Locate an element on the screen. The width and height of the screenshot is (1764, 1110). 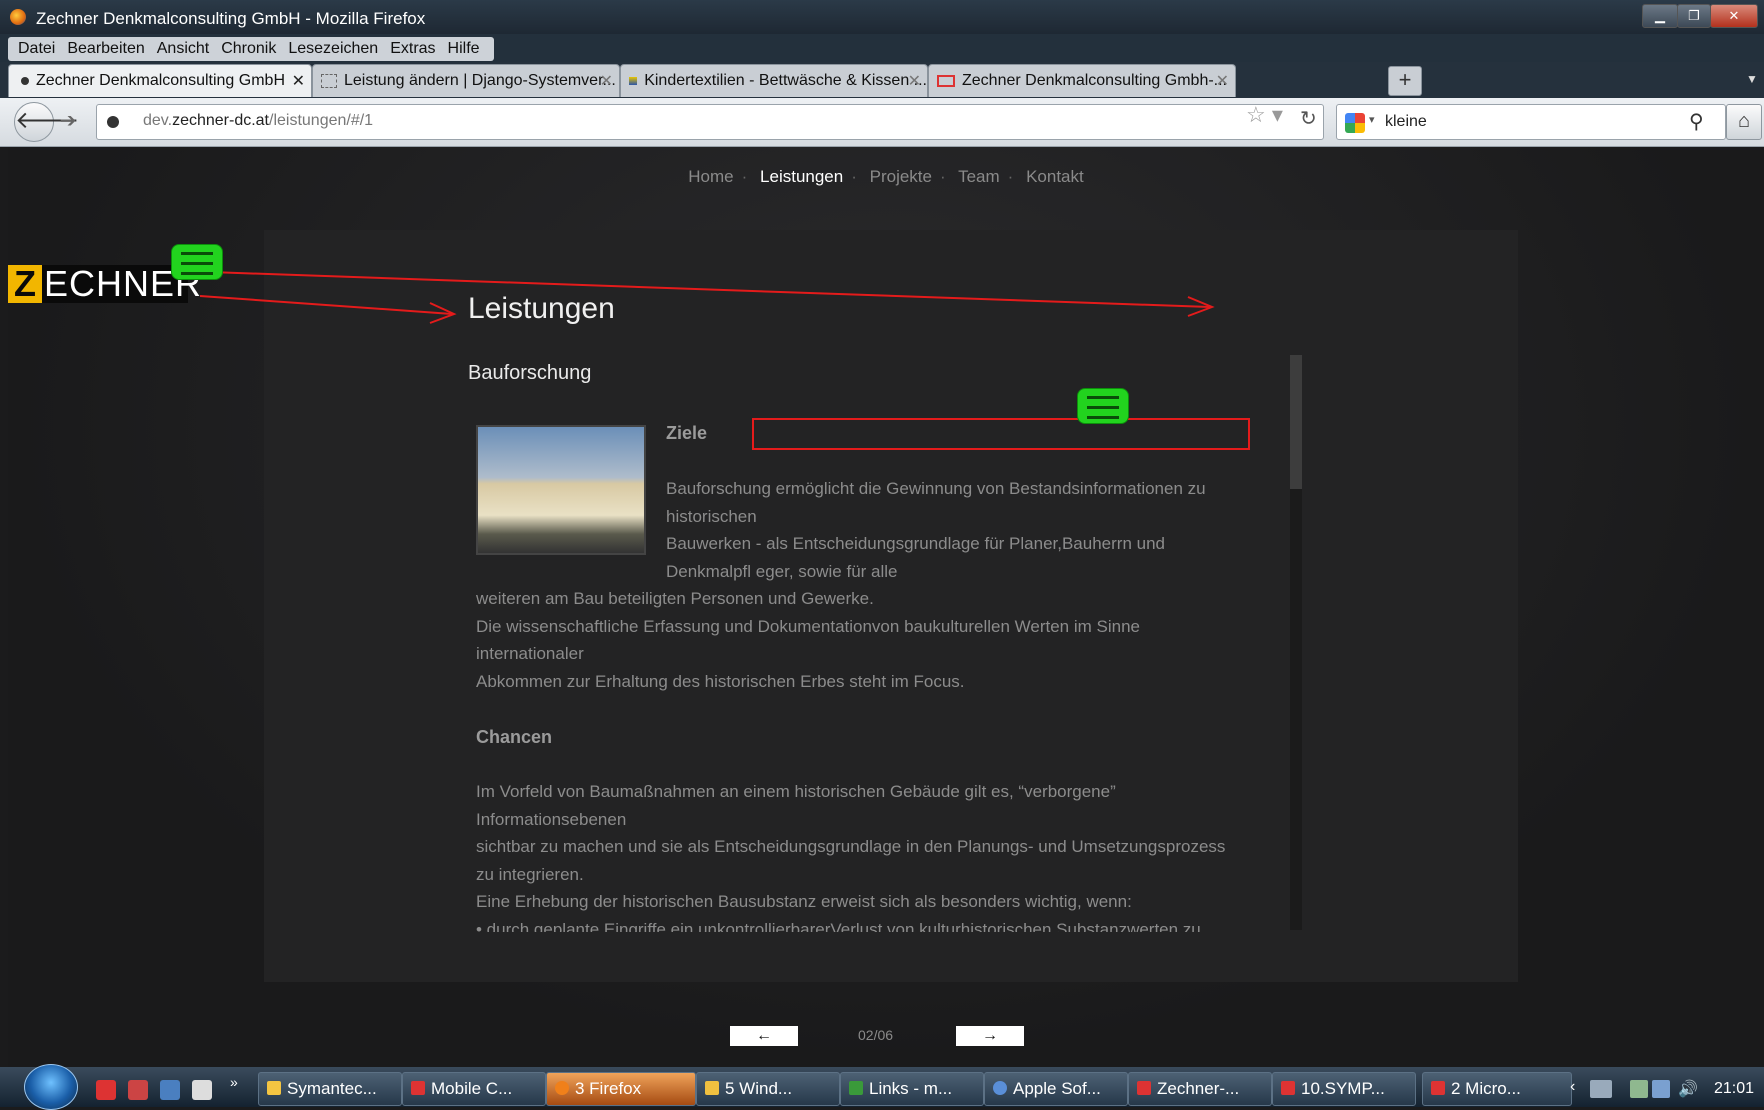
clock: 21:01 is located at coordinates (1734, 1089).